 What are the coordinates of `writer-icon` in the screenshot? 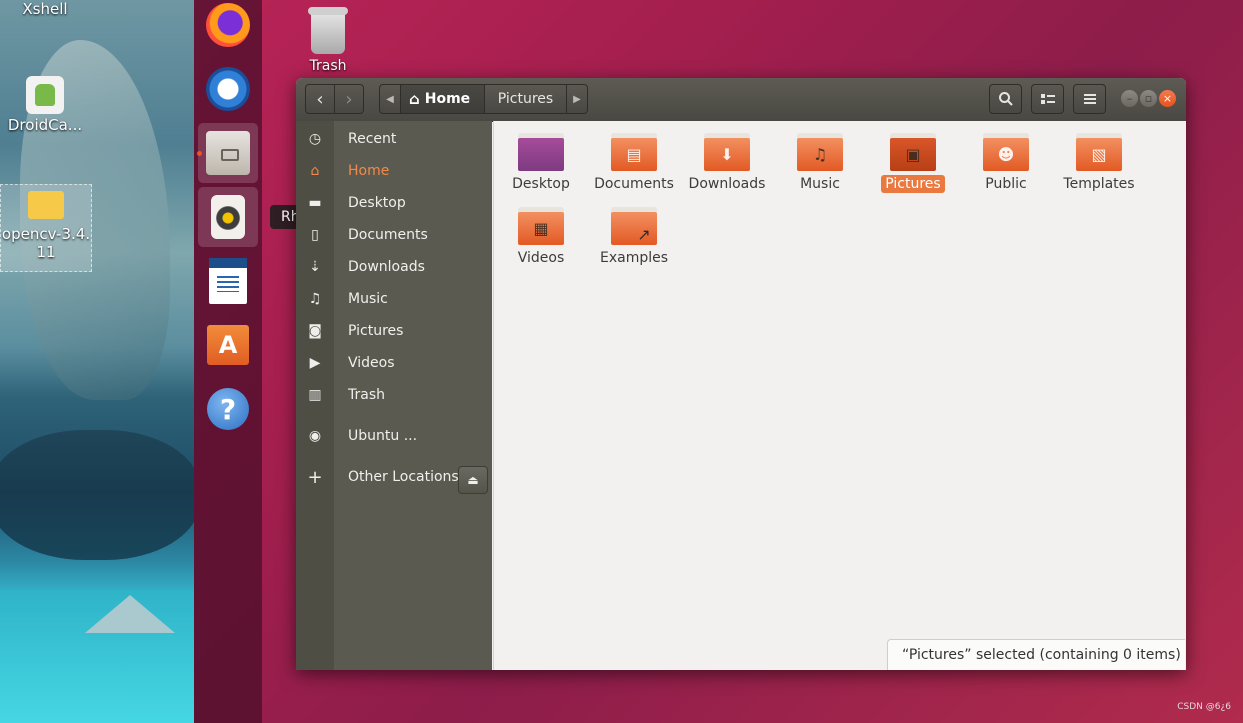 It's located at (228, 281).